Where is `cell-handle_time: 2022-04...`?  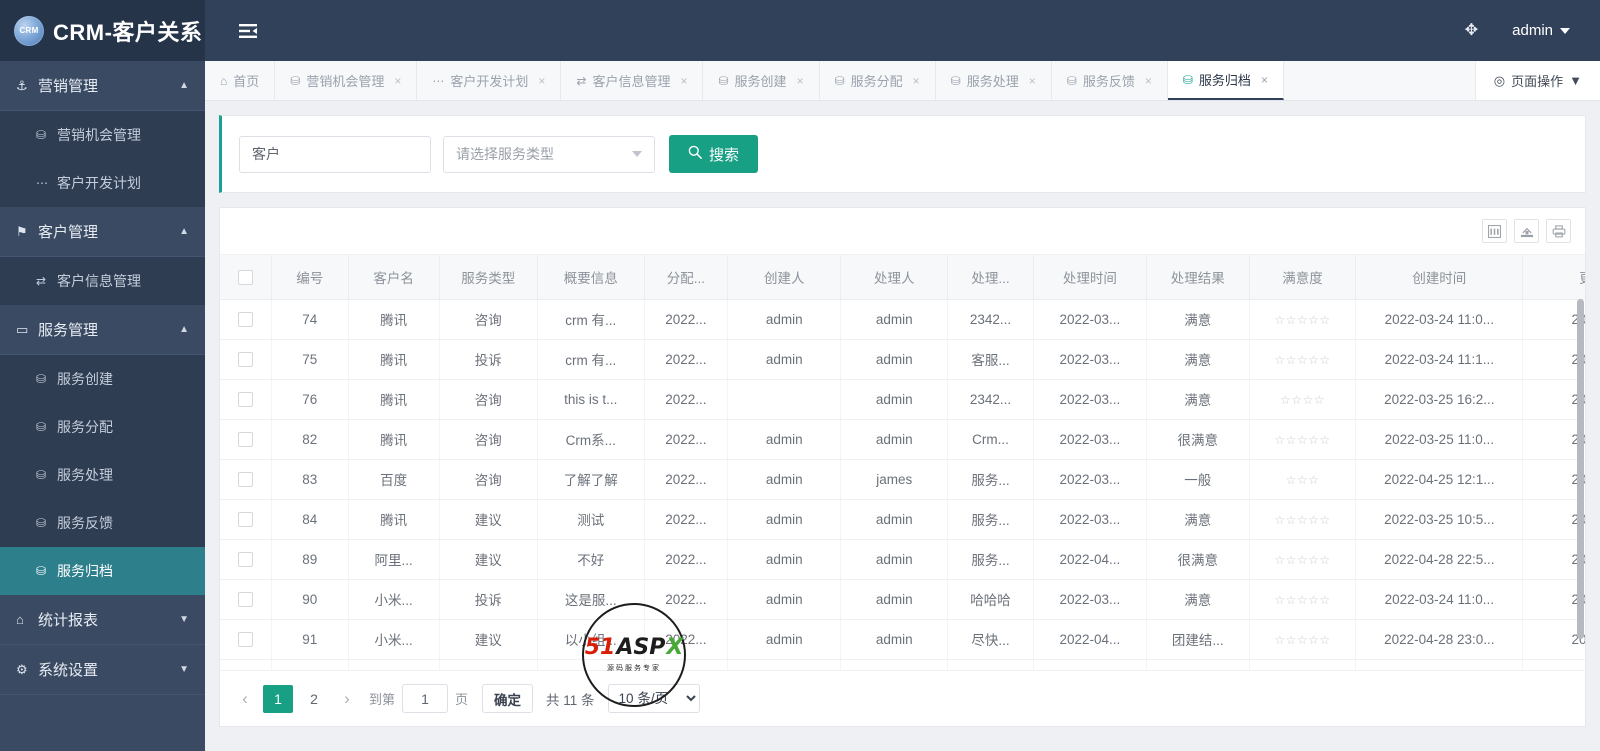
cell-handle_time: 2022-04... is located at coordinates (1090, 639).